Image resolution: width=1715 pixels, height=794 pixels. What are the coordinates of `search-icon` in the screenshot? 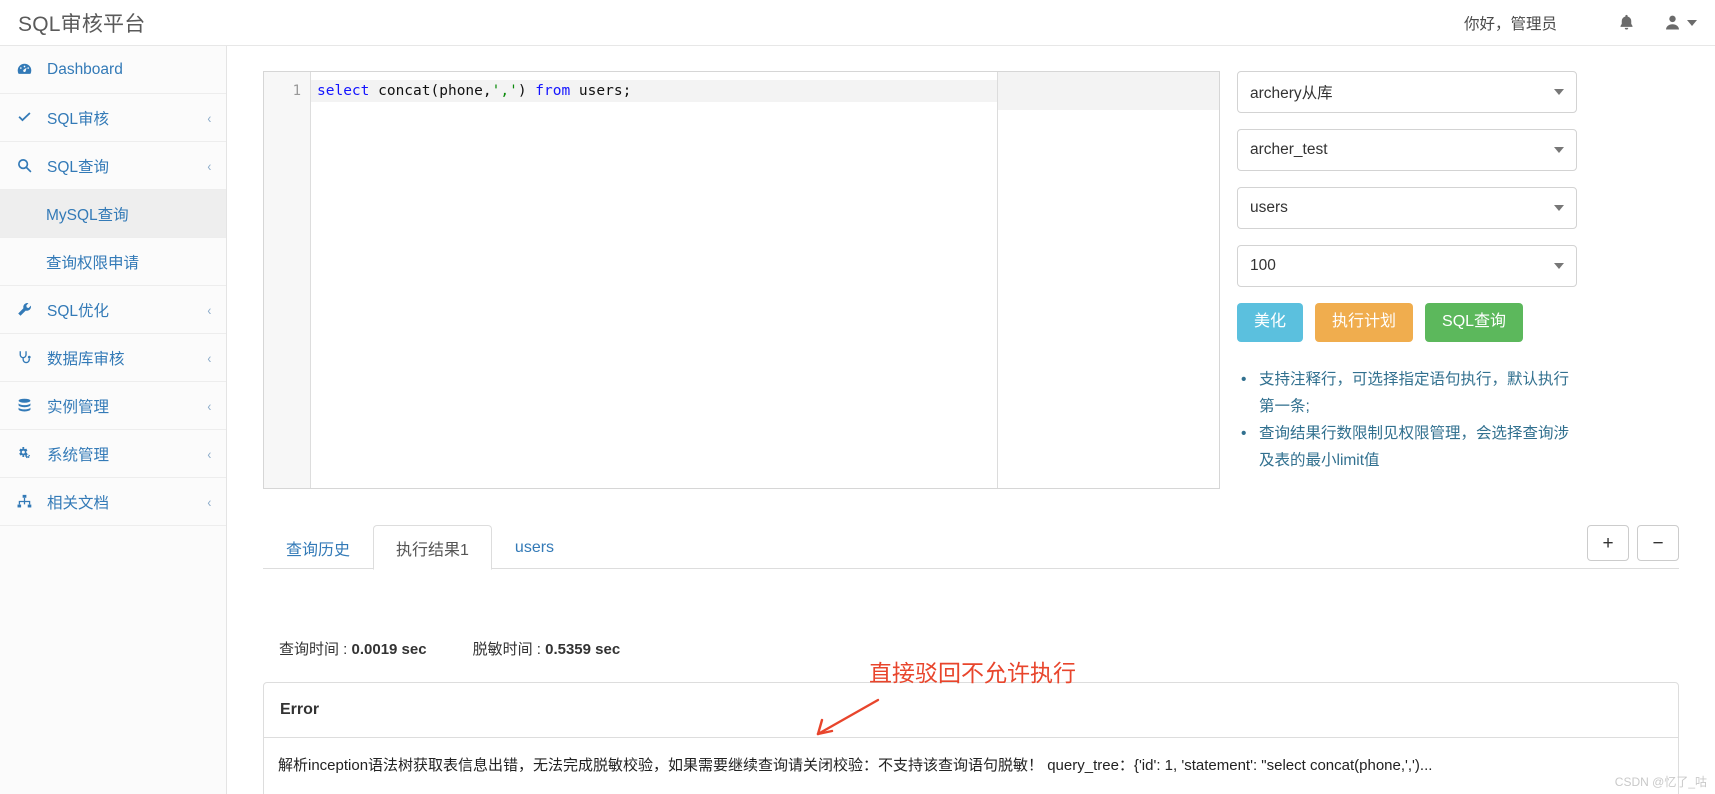 It's located at (27, 165).